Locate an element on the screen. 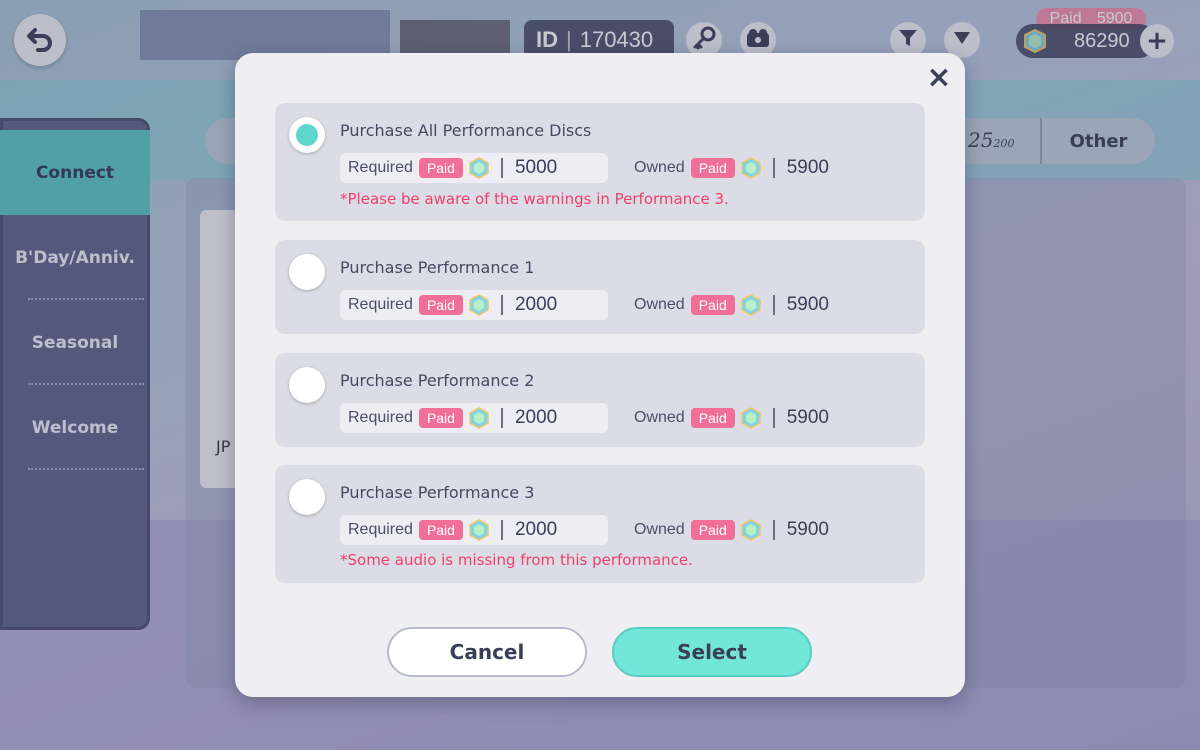 Image resolution: width=1200 pixels, height=750 pixels. close-button: × is located at coordinates (939, 77).